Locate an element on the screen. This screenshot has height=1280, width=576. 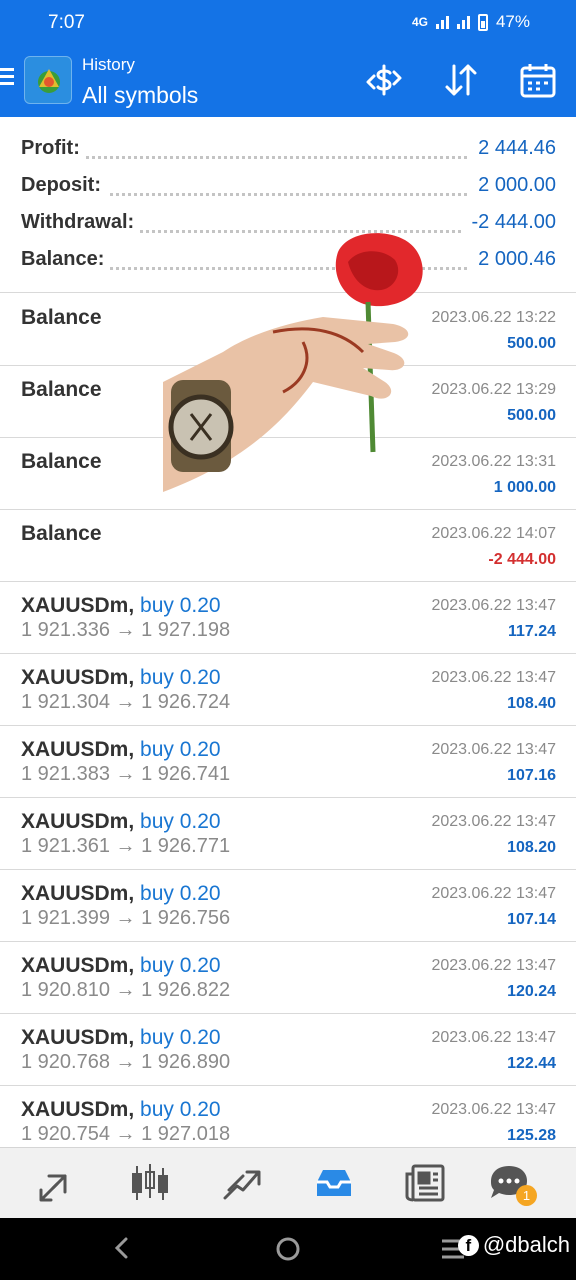
app-logo-icon is located at coordinates (48, 80).